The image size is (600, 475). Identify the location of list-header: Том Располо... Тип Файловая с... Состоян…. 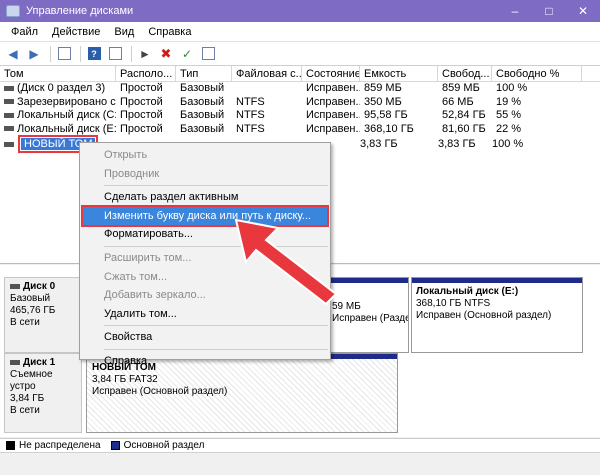
(300, 74).